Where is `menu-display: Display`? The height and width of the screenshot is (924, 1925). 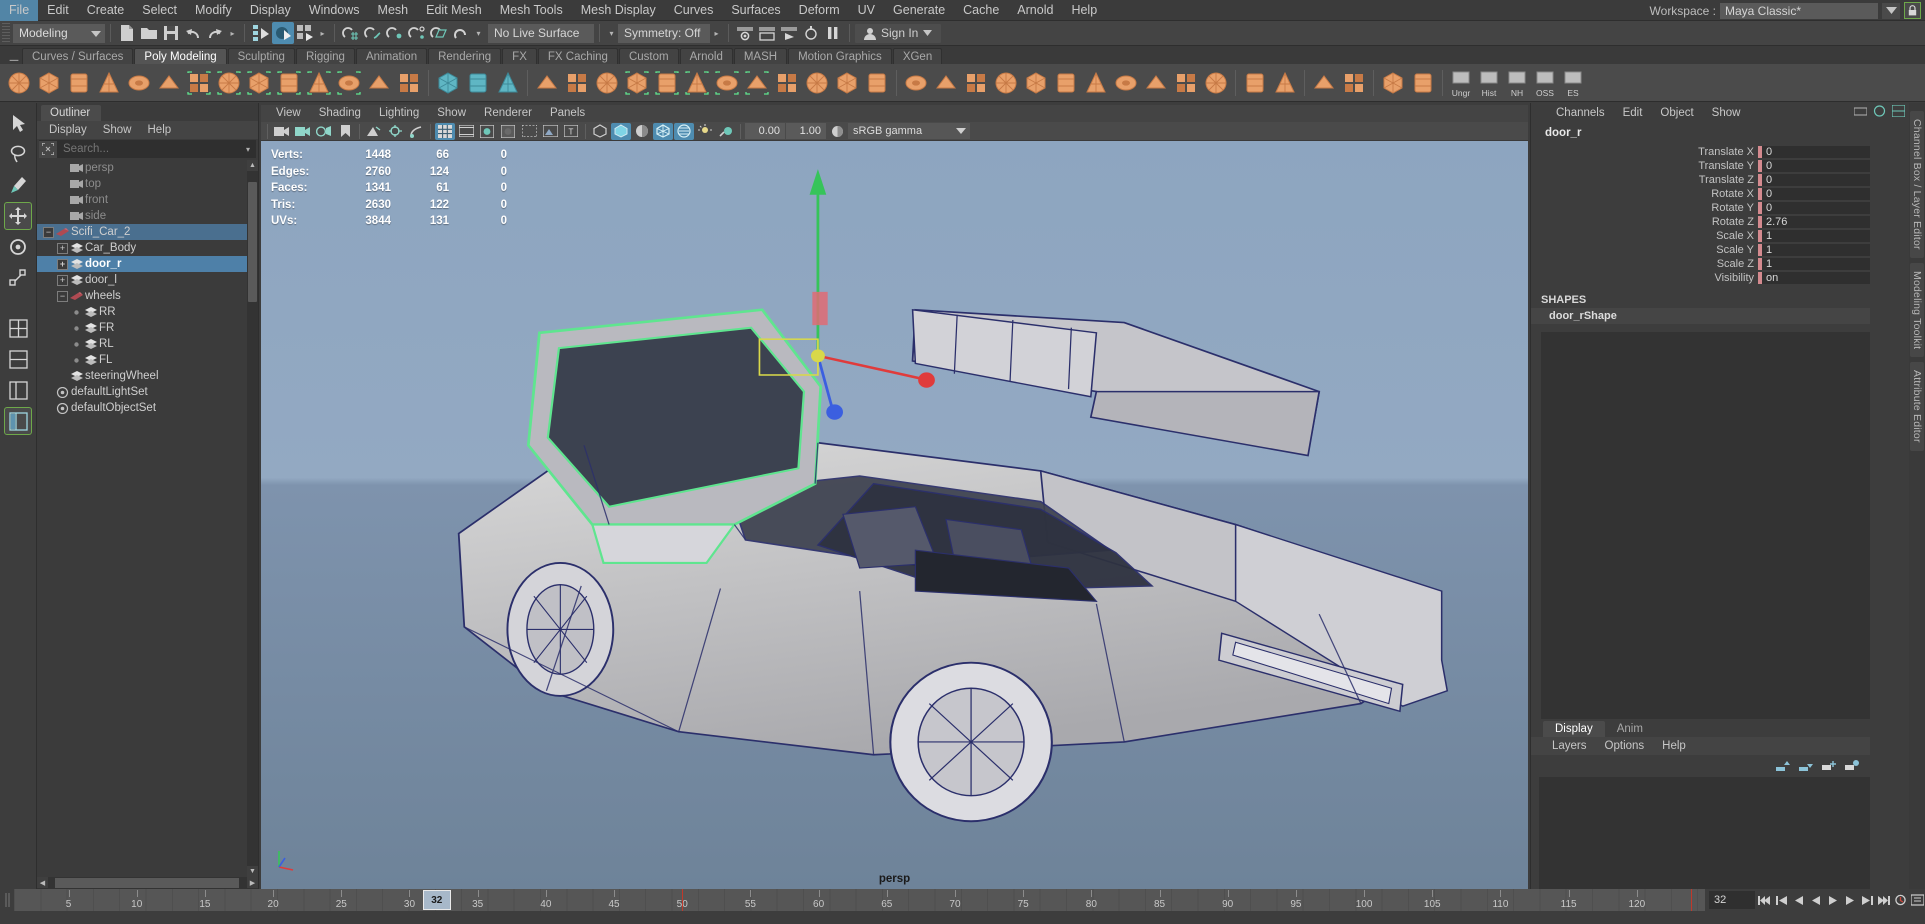 menu-display: Display is located at coordinates (270, 10).